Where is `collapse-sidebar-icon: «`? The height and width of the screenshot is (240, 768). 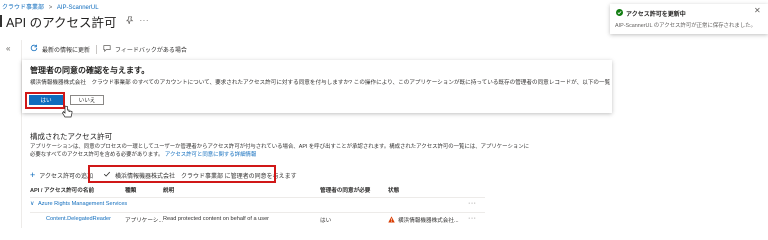
collapse-sidebar-icon: « is located at coordinates (8, 49).